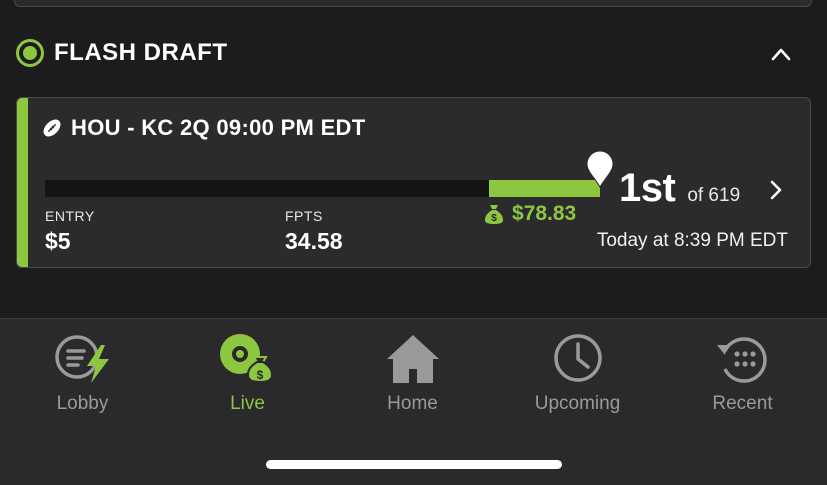 The width and height of the screenshot is (827, 485). What do you see at coordinates (742, 403) in the screenshot?
I see `tab-label-recent: Recent` at bounding box center [742, 403].